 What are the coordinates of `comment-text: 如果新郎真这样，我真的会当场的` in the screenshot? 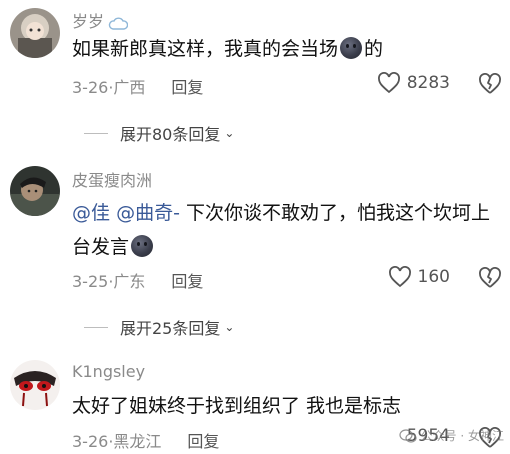 It's located at (228, 48).